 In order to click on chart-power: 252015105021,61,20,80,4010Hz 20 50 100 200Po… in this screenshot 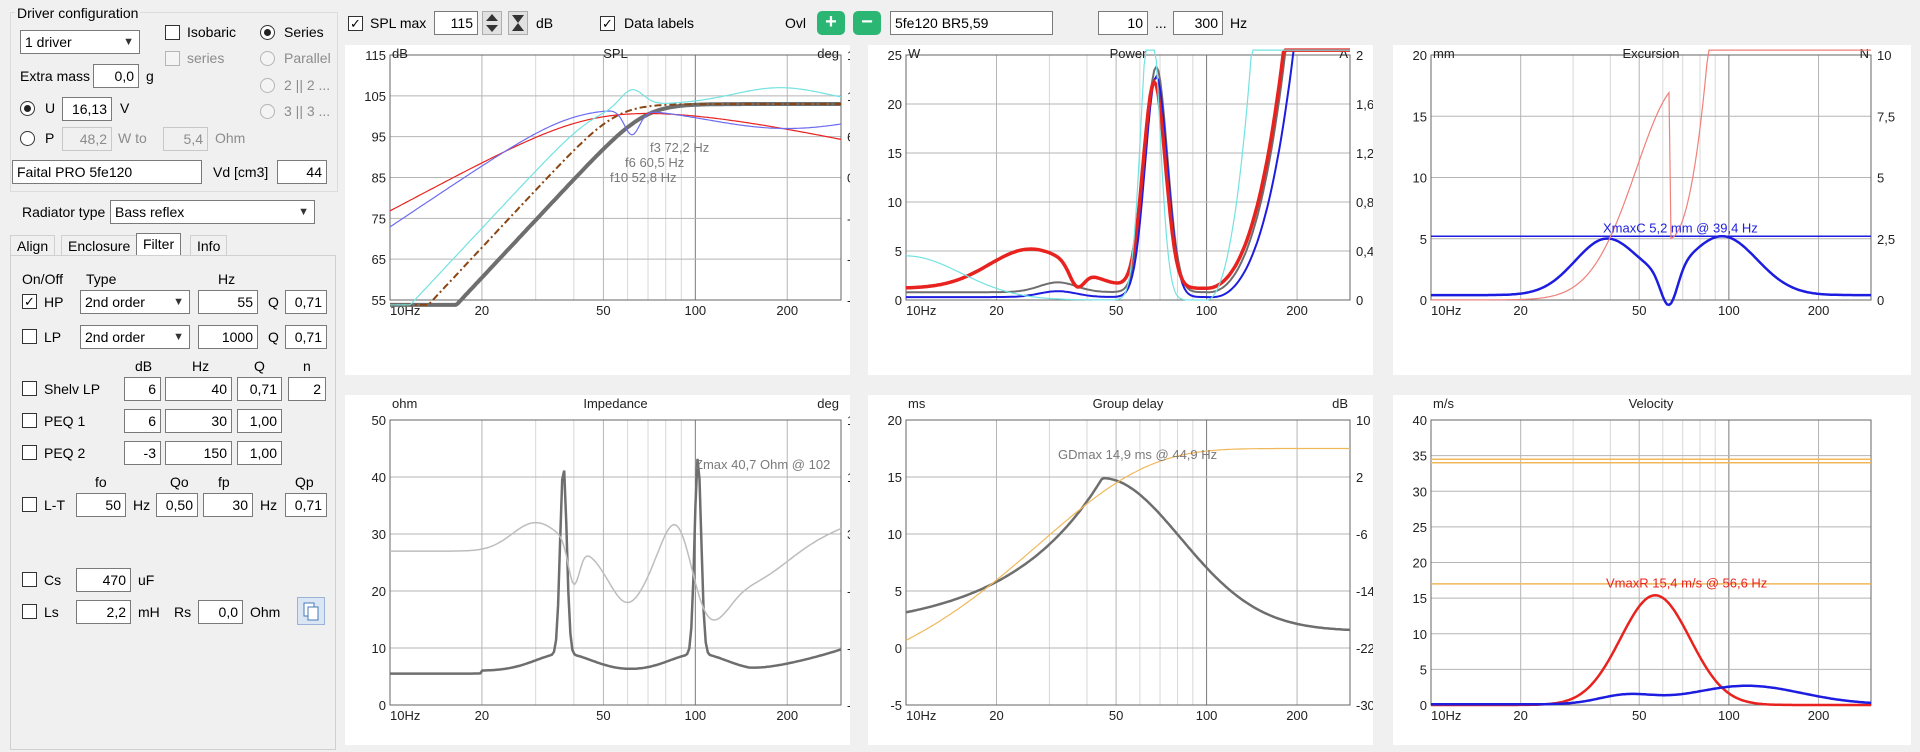, I will do `click(1120, 210)`.